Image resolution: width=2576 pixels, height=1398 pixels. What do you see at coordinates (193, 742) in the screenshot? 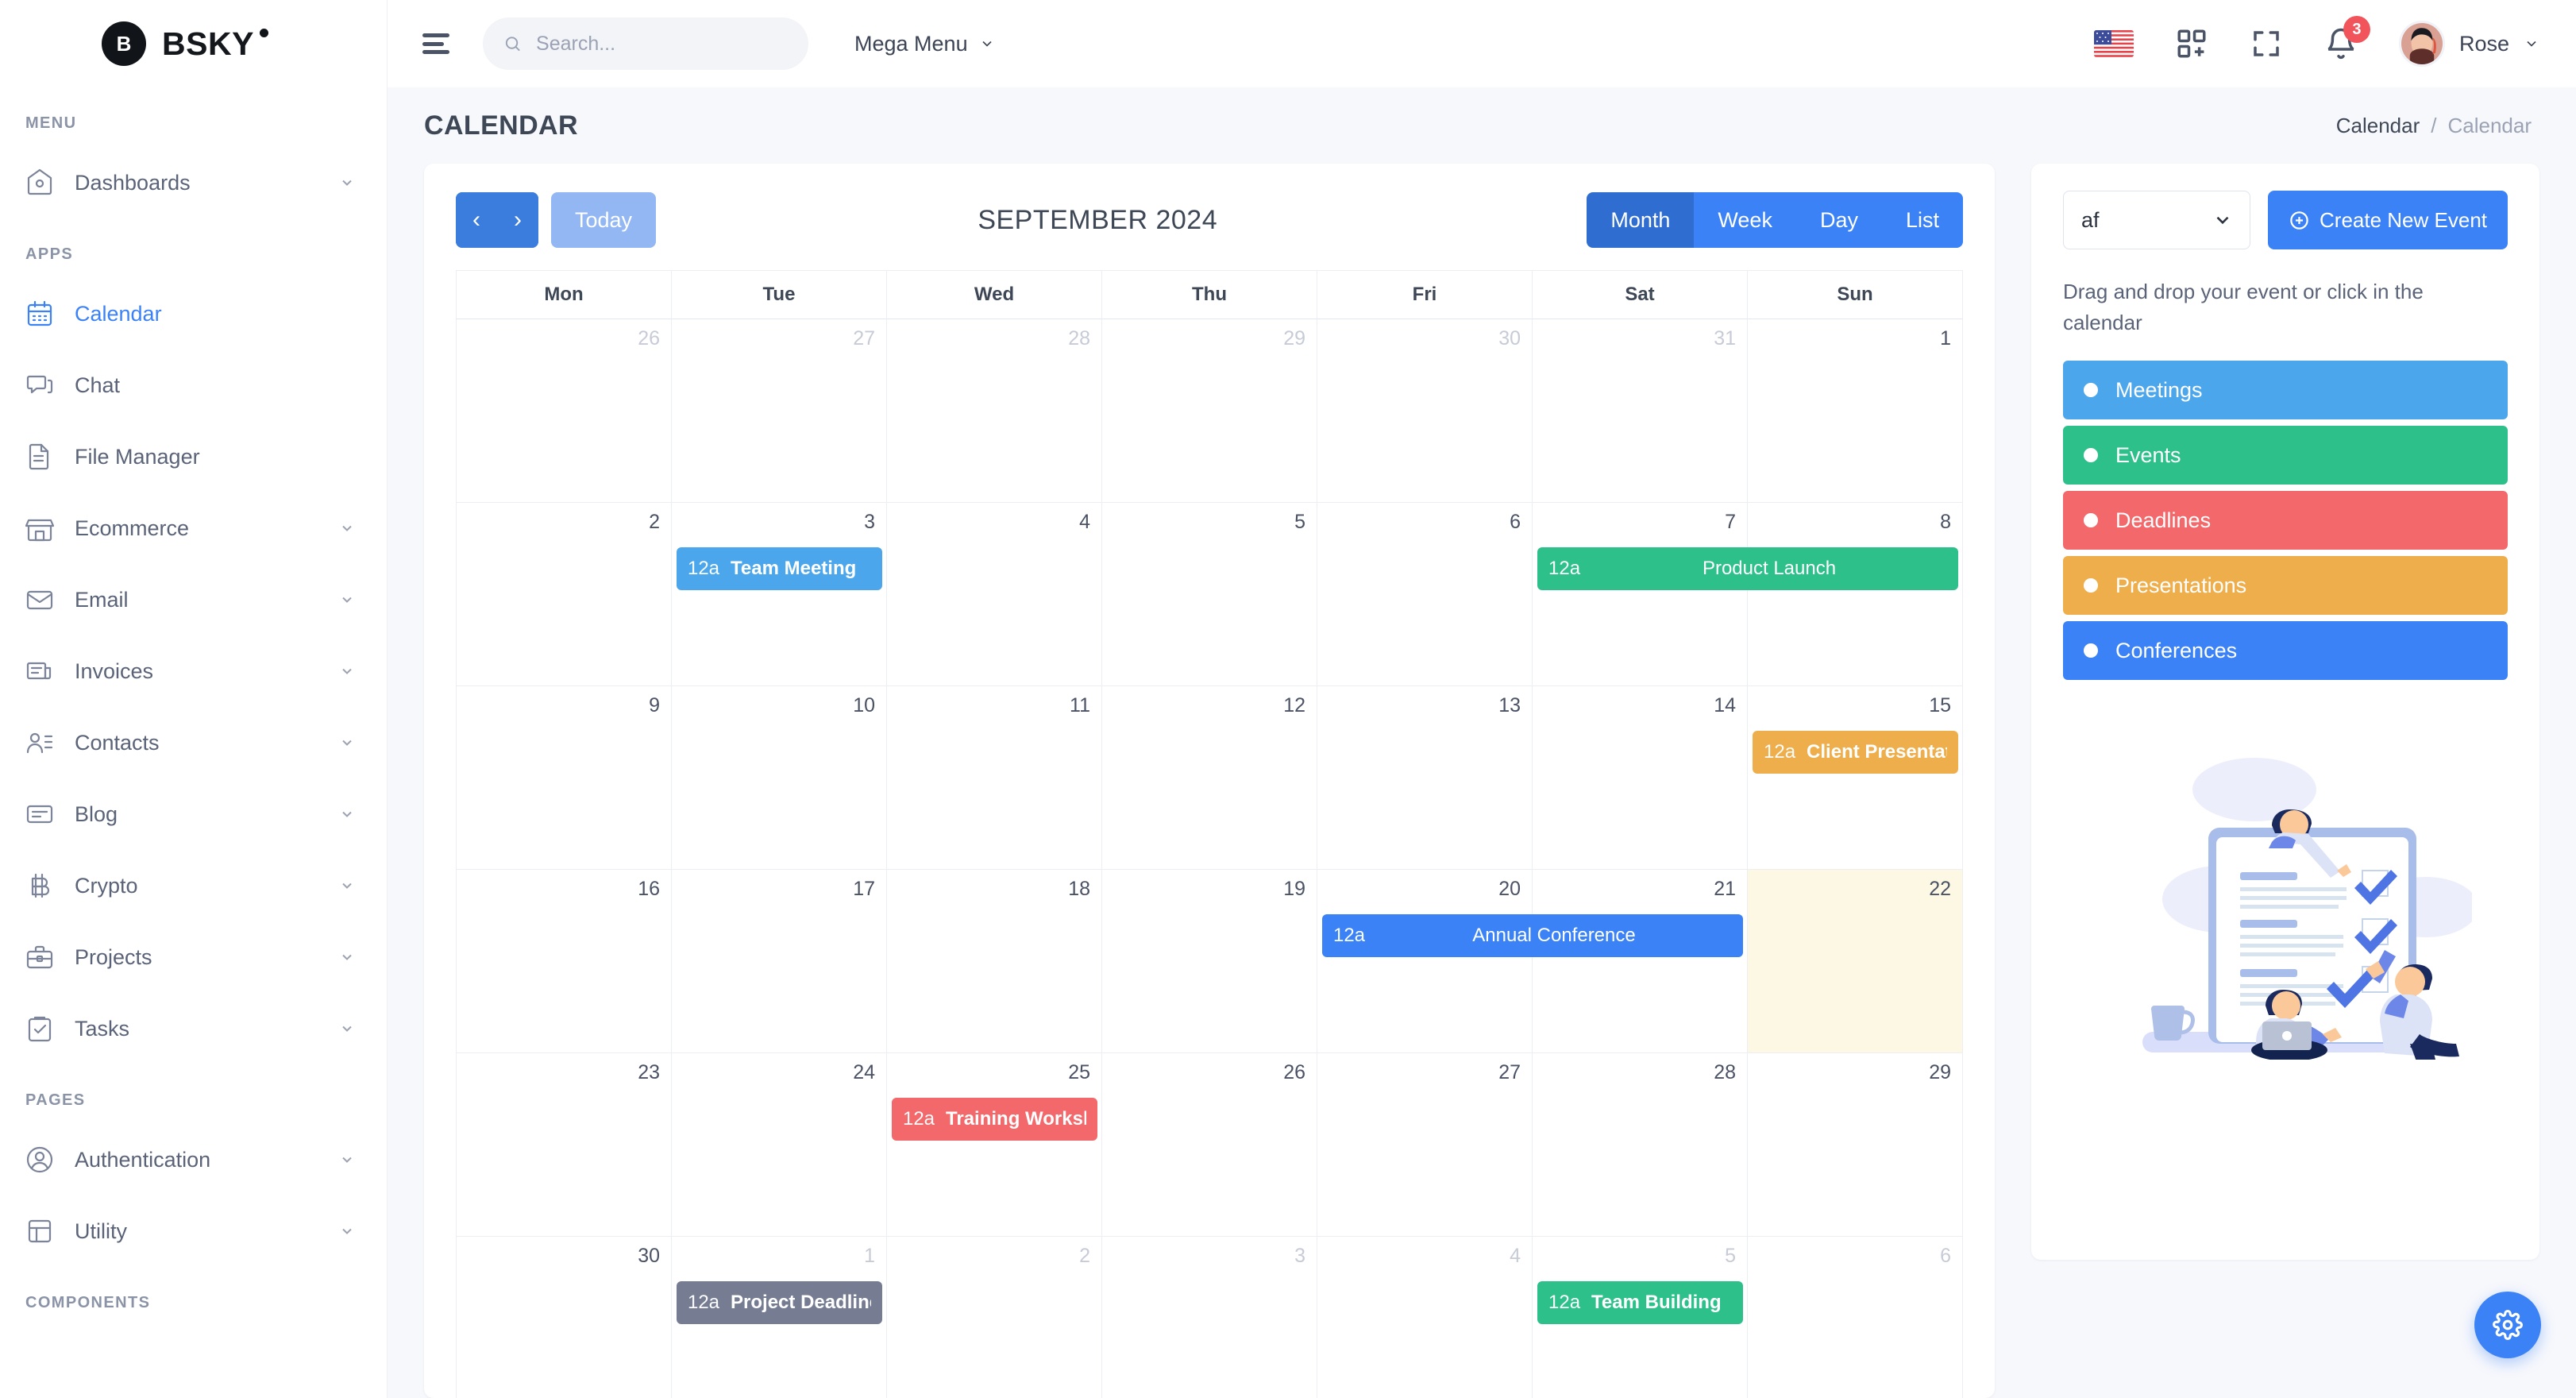
I see `sidebar-item-contacts: Contacts` at bounding box center [193, 742].